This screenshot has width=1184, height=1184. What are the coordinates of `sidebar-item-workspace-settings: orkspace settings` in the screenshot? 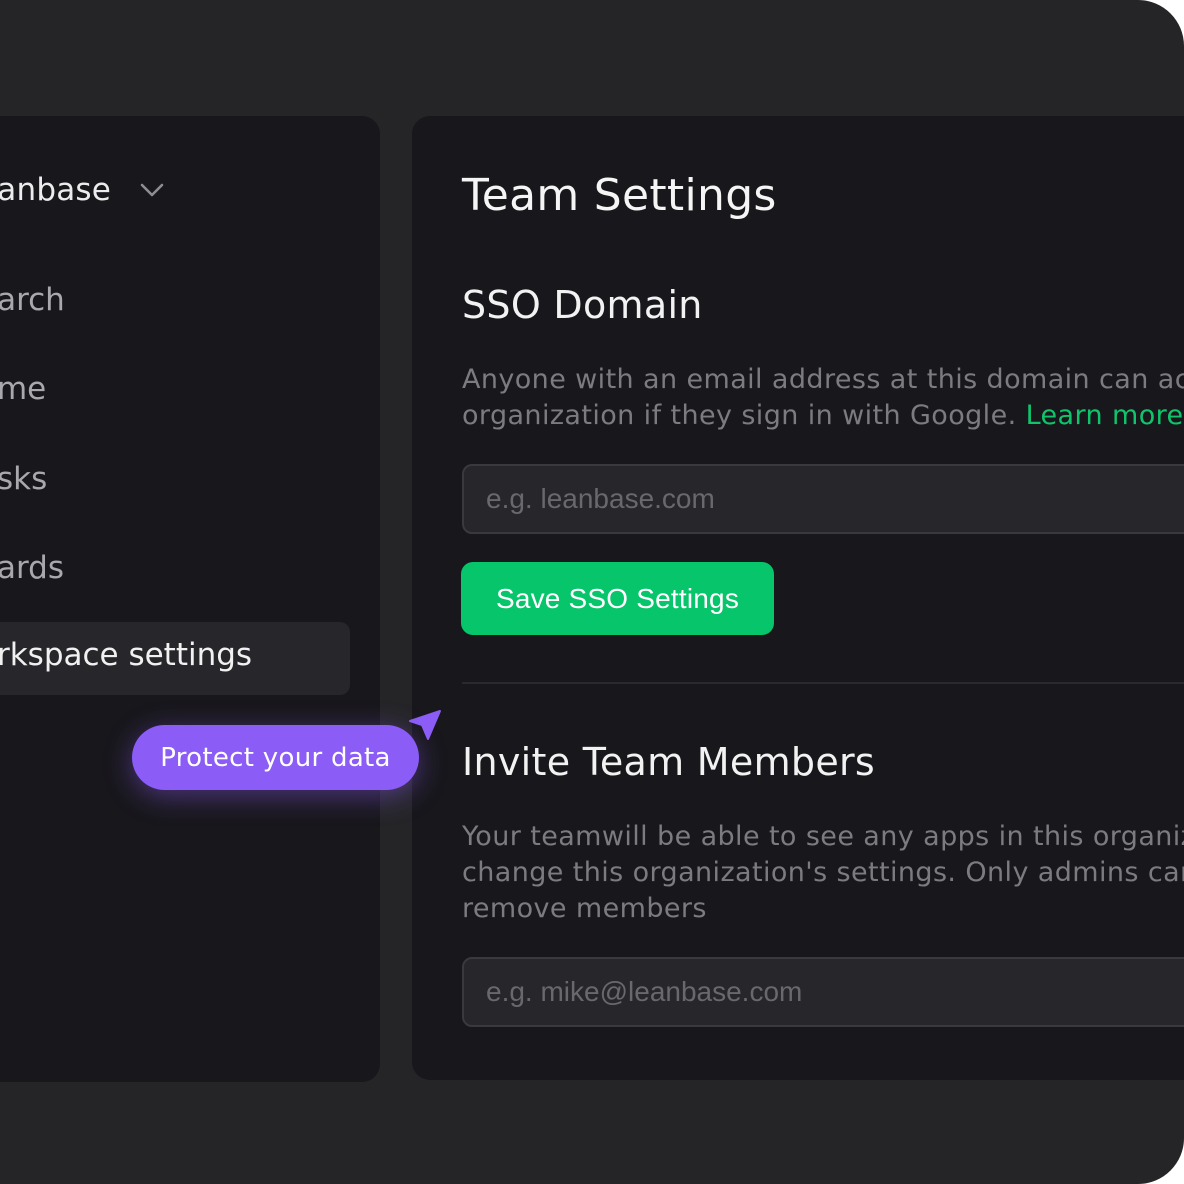 It's located at (126, 655).